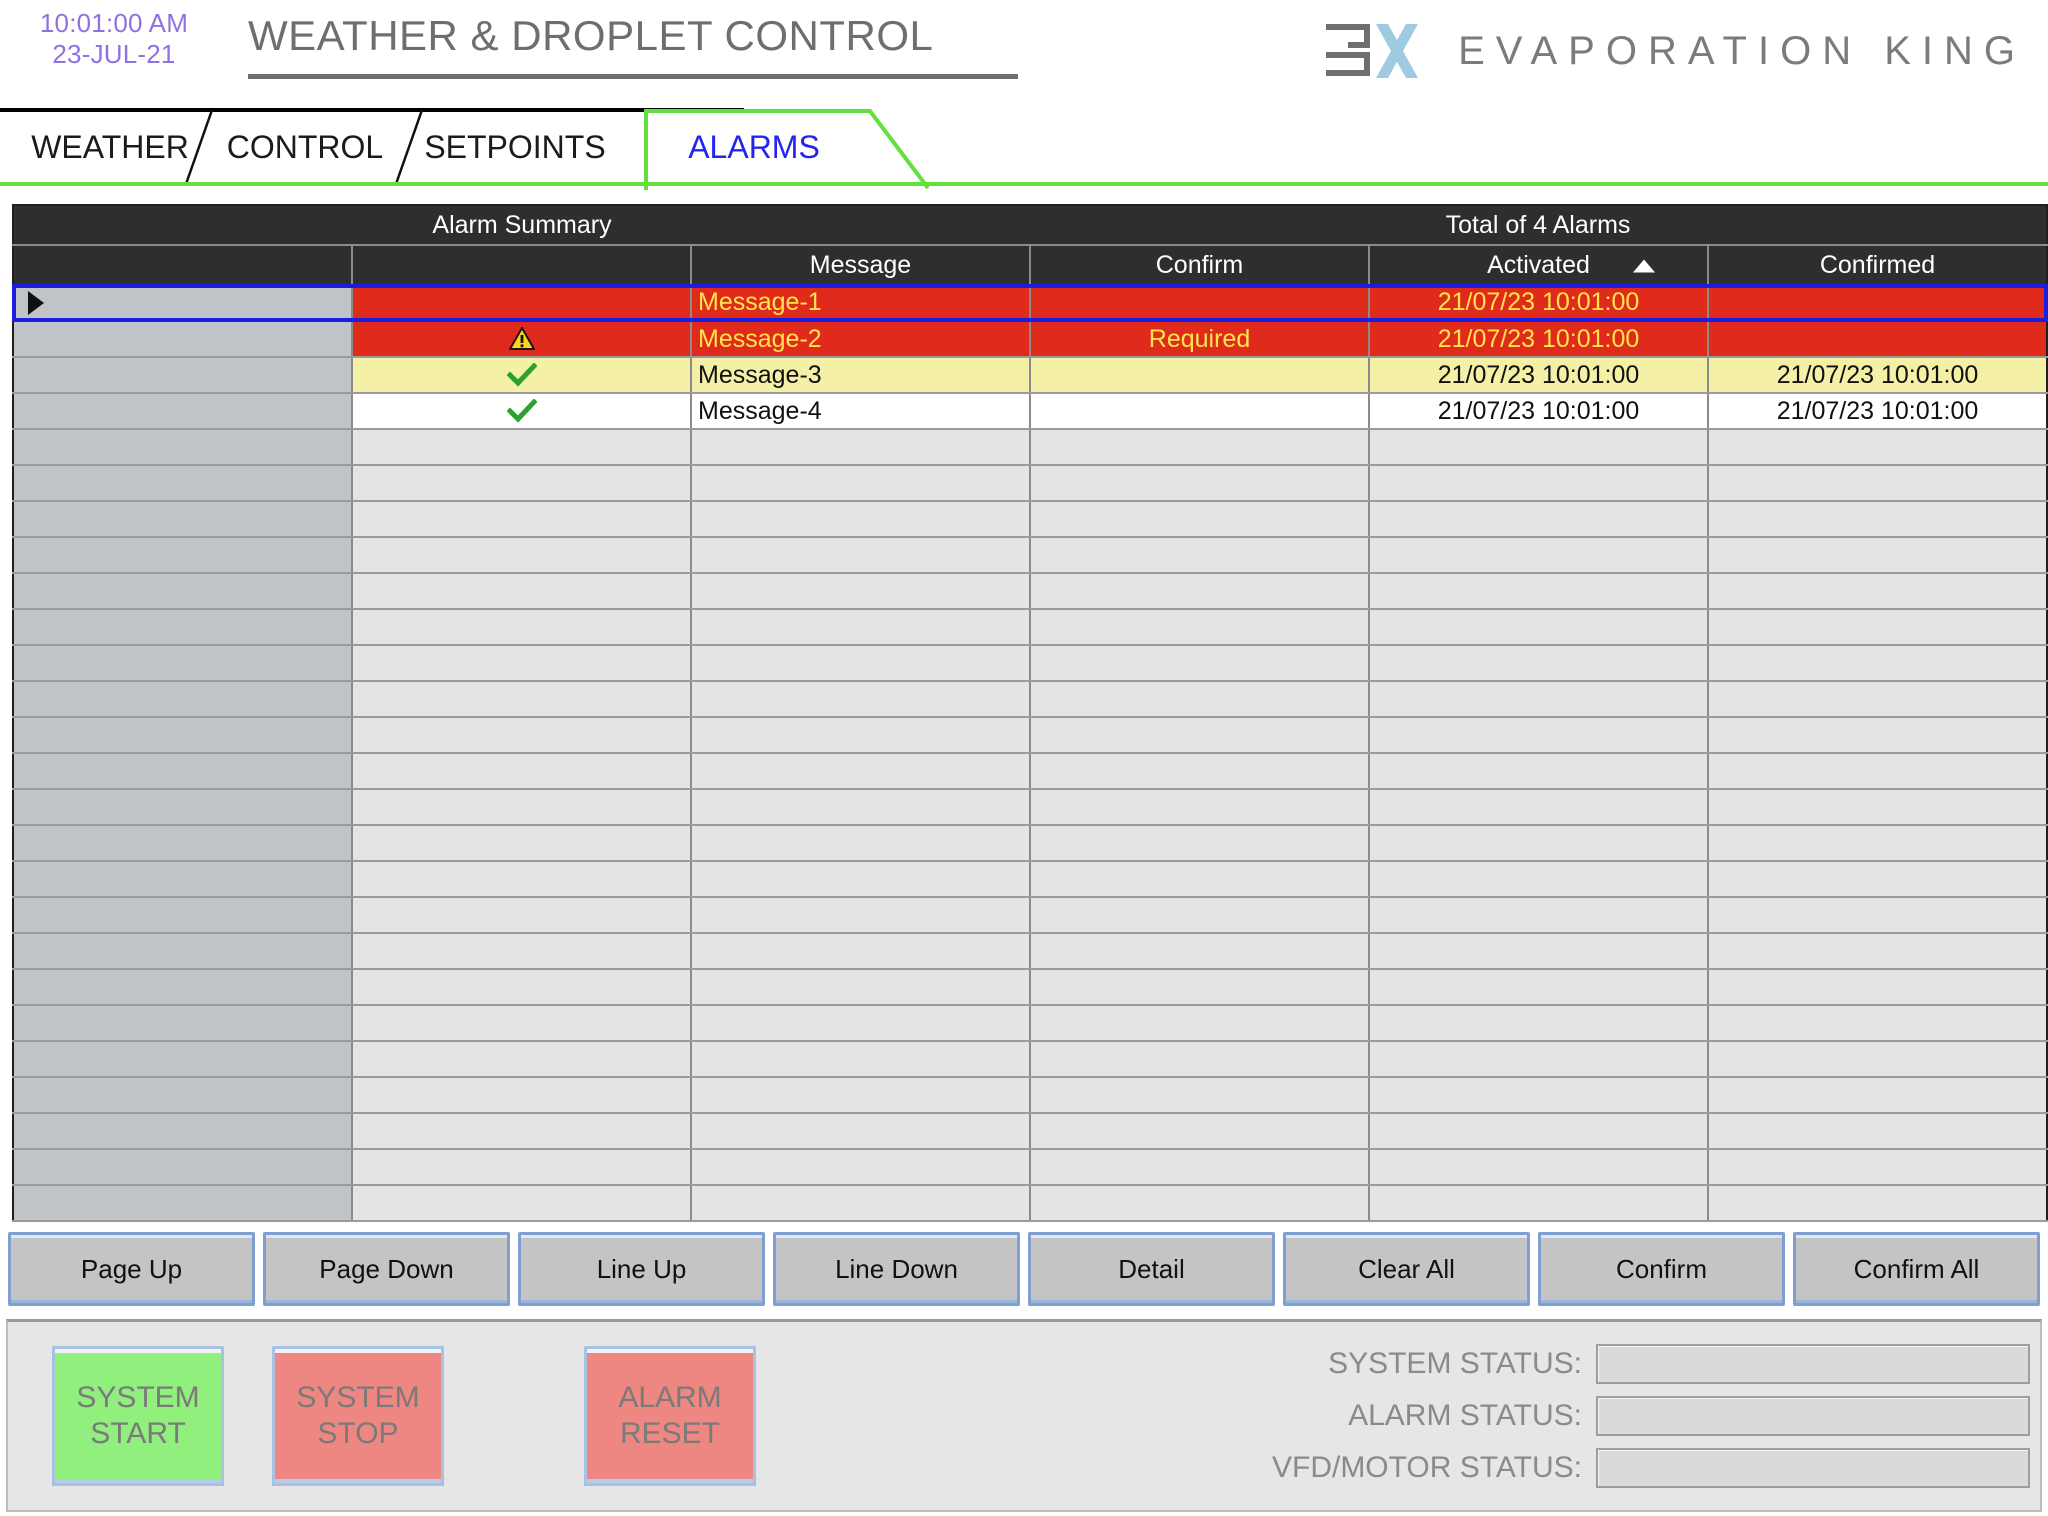  I want to click on toolbar-button-line-up: Line Up, so click(641, 1269).